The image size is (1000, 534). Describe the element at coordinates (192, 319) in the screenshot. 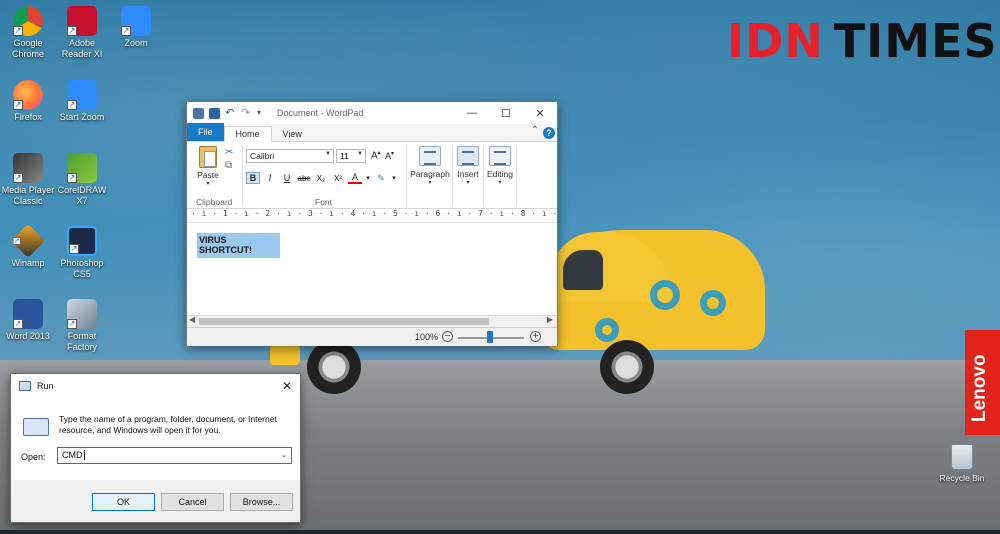

I see `scroll-left-icon: ◀` at that location.